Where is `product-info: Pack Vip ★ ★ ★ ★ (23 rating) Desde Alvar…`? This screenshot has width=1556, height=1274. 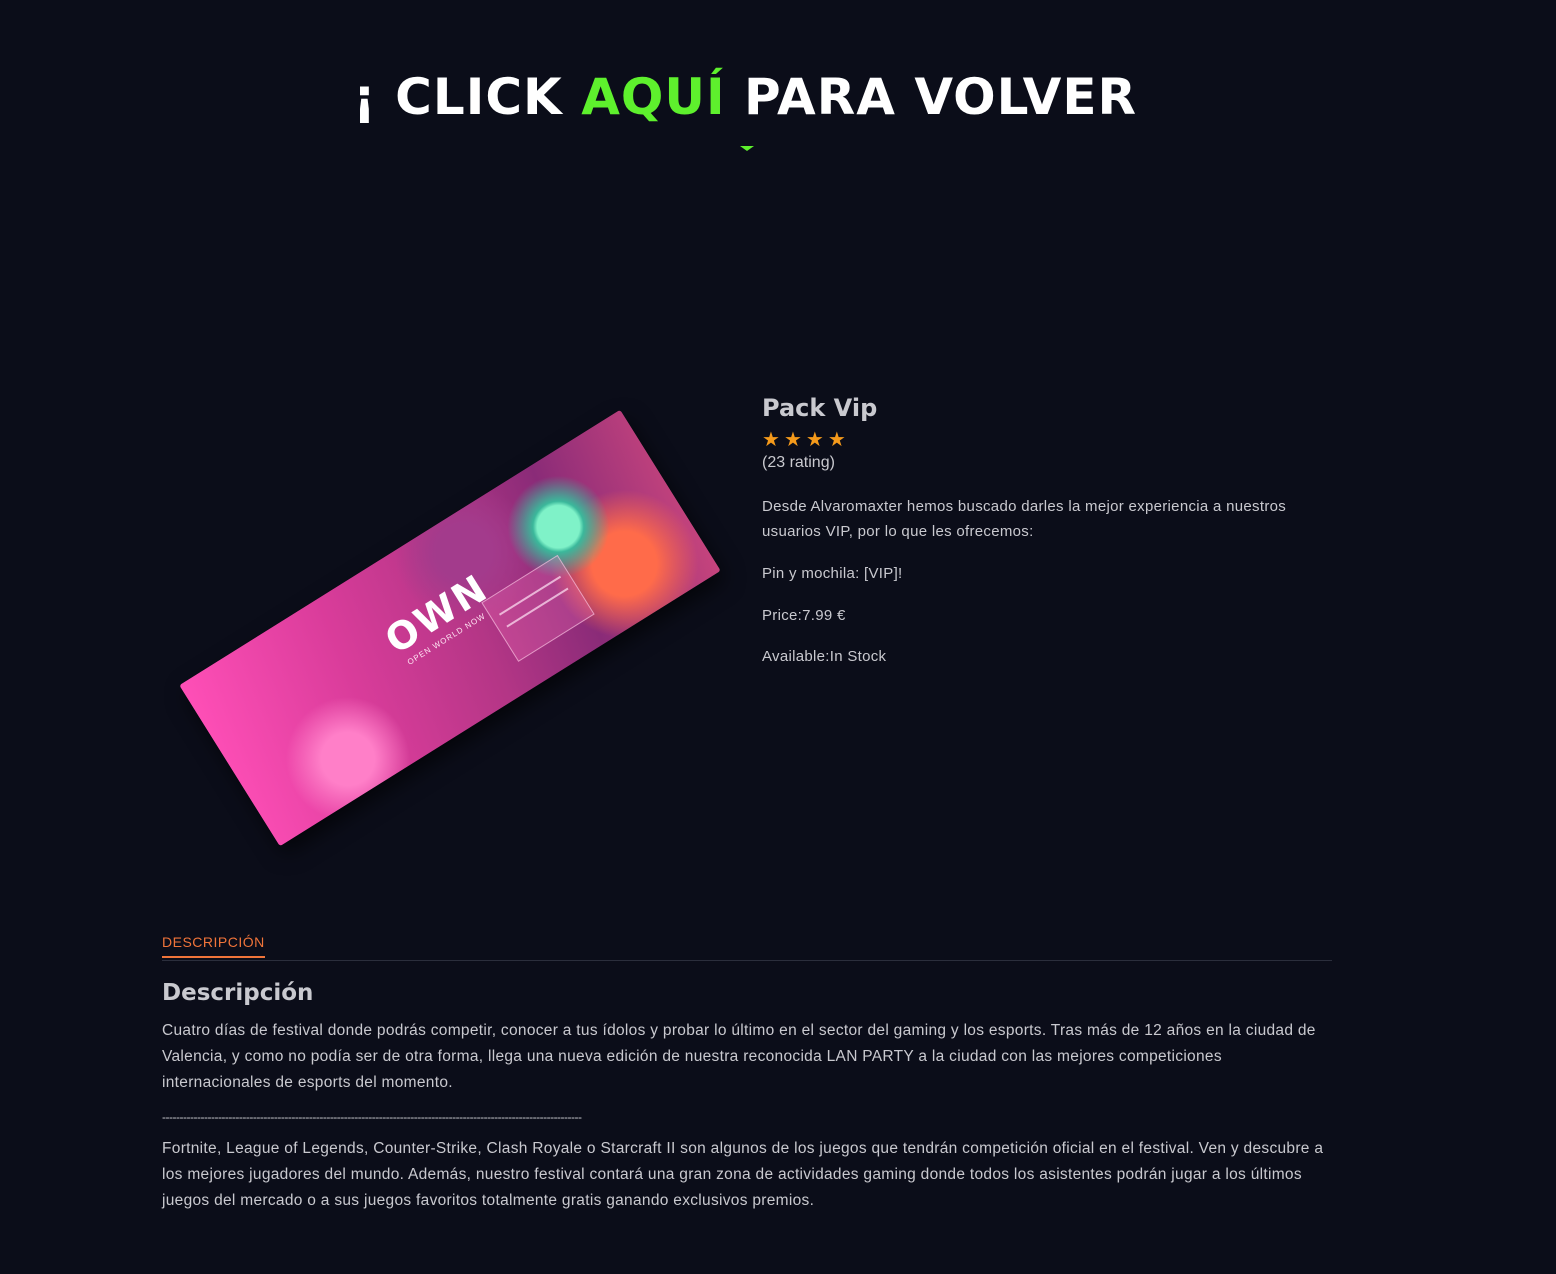
product-info: Pack Vip ★ ★ ★ ★ (23 rating) Desde Alvar… is located at coordinates (1042, 531).